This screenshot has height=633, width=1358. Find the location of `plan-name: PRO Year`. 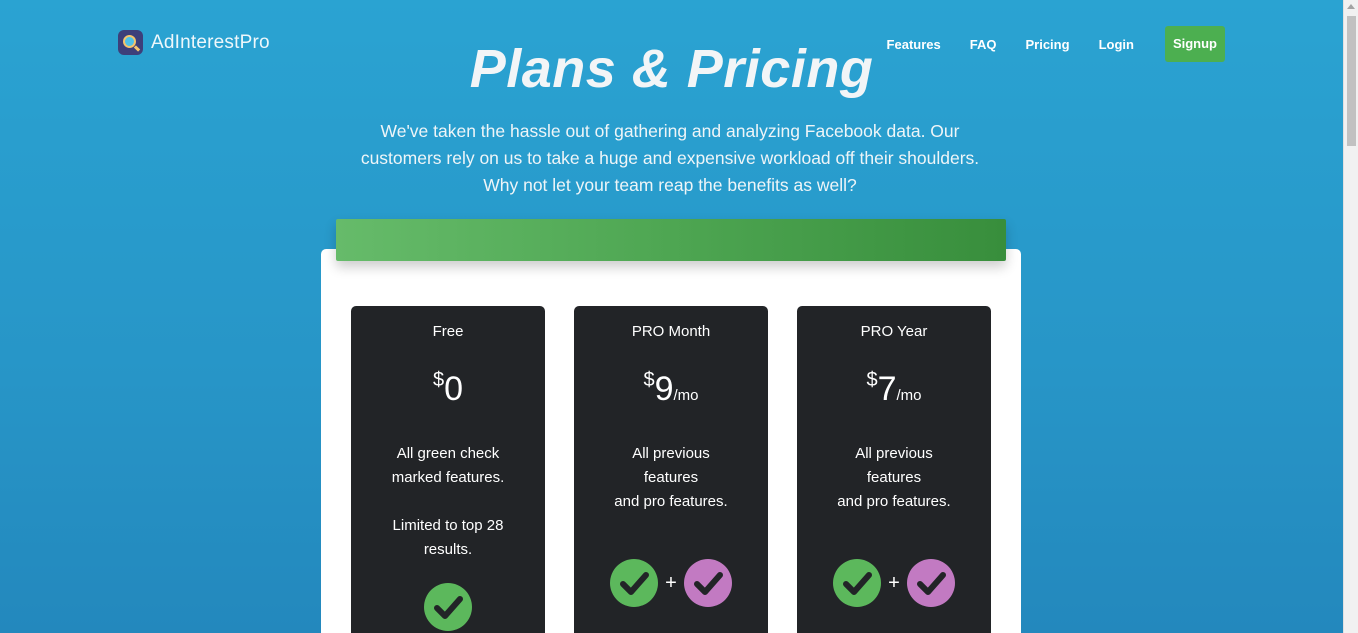

plan-name: PRO Year is located at coordinates (894, 331).